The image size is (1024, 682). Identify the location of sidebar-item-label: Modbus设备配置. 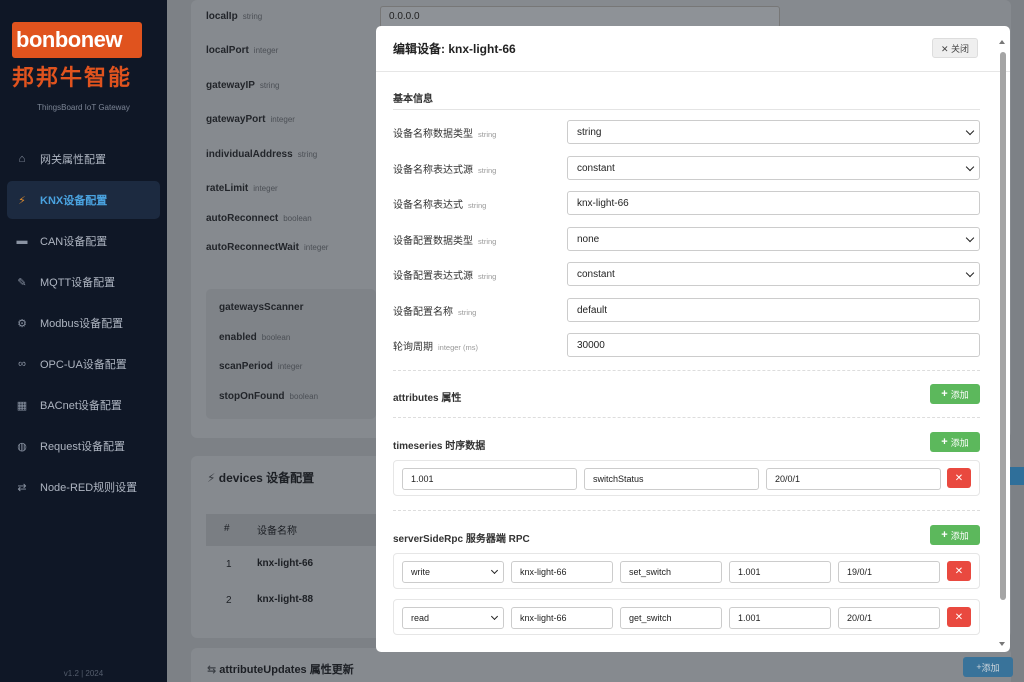
(82, 324).